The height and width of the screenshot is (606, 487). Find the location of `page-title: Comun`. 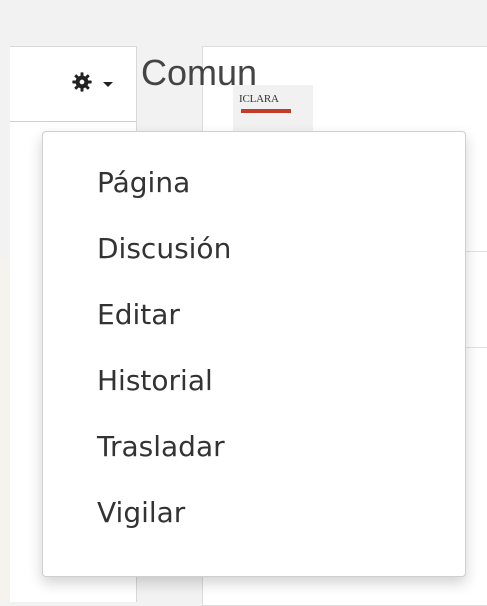

page-title: Comun is located at coordinates (199, 72).